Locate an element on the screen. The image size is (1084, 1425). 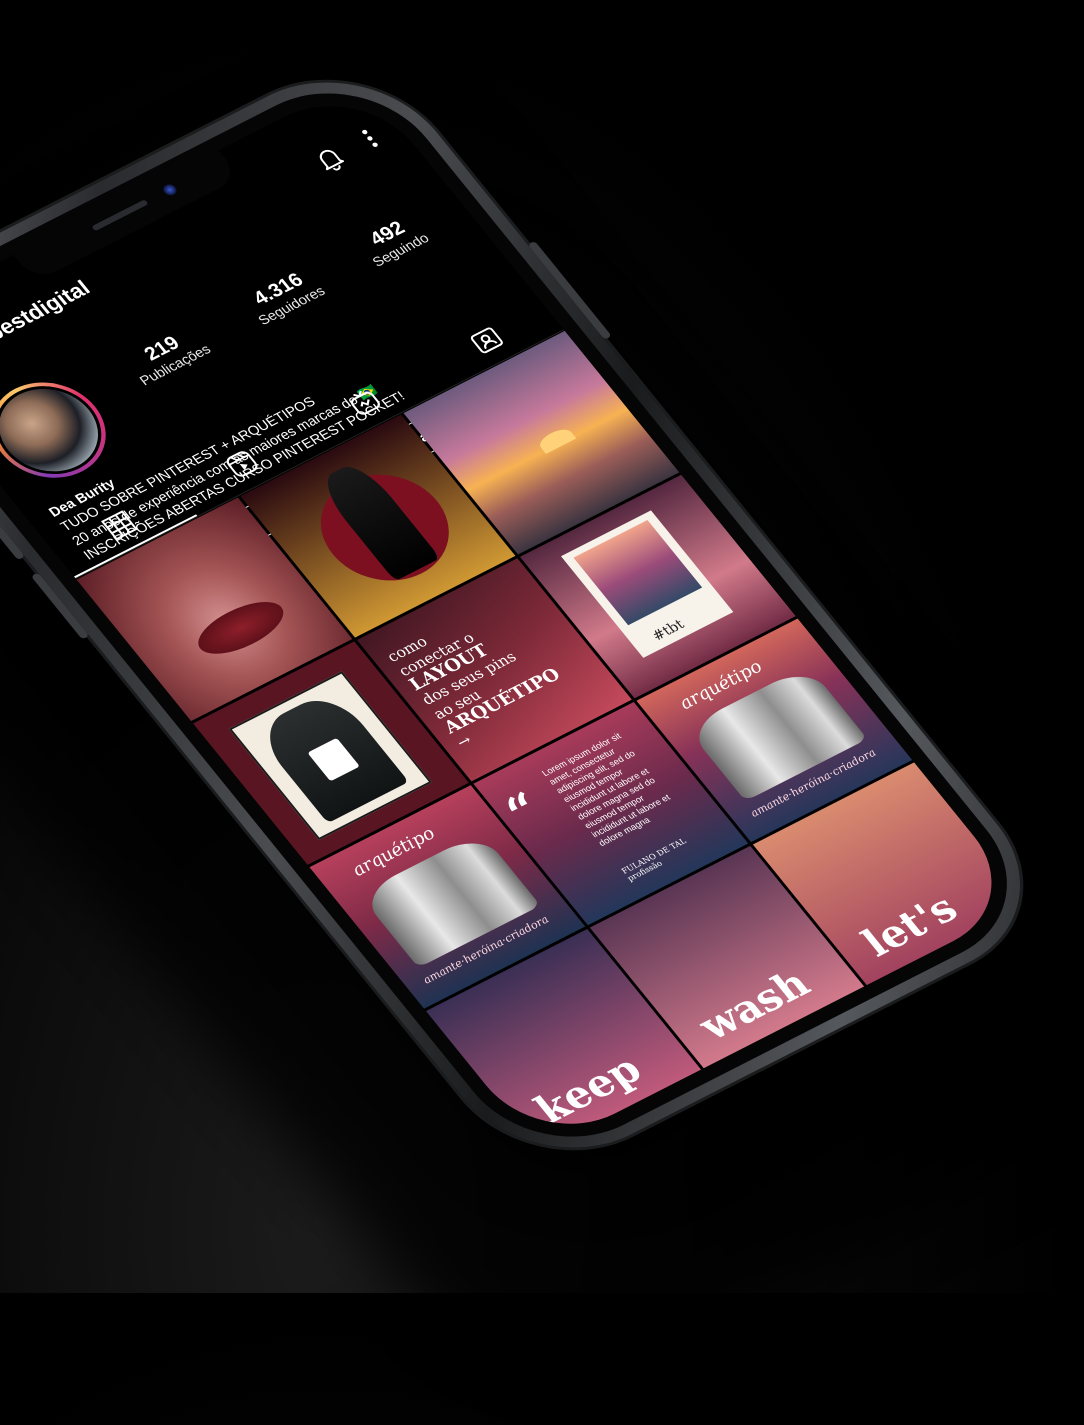
stat-following: 492 Seguindo is located at coordinates (393, 240).